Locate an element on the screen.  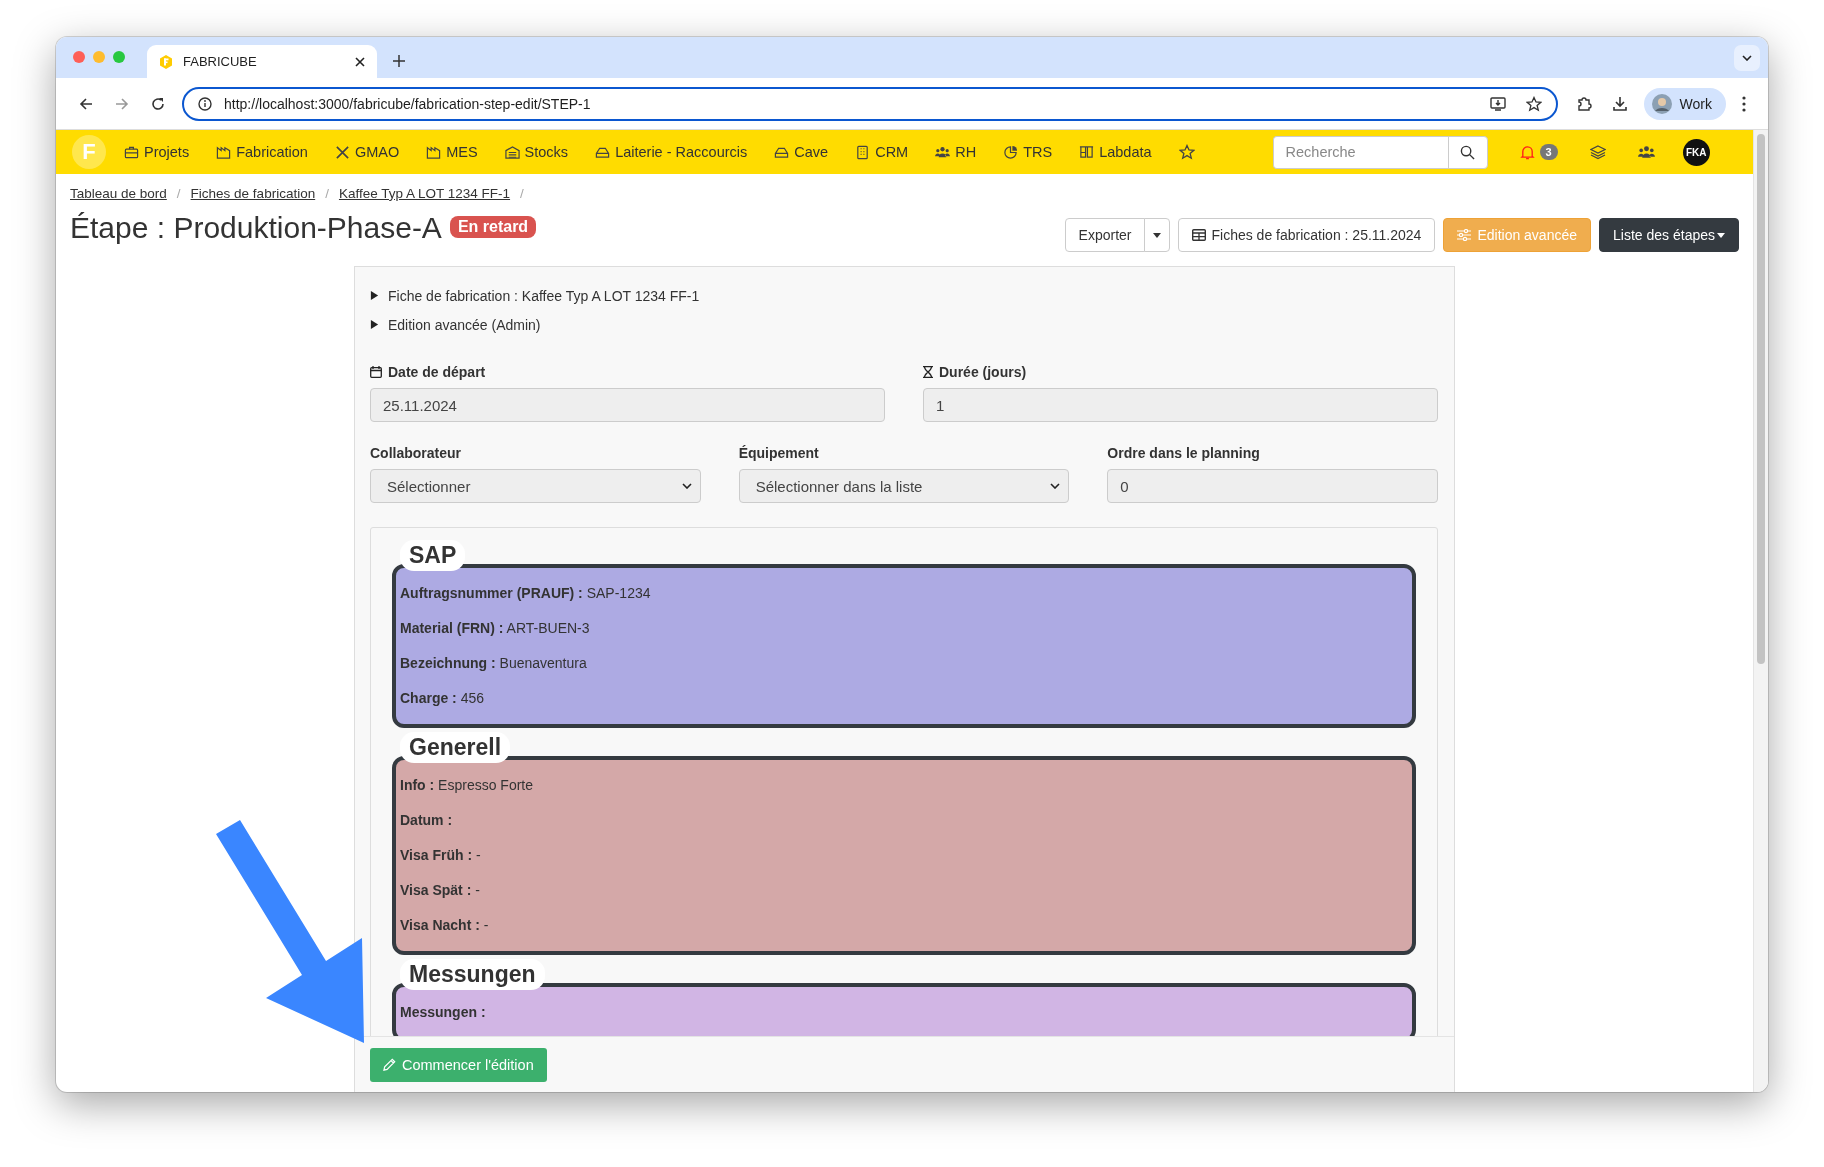
field-line: Info : Espresso Forte is located at coordinates (467, 786).